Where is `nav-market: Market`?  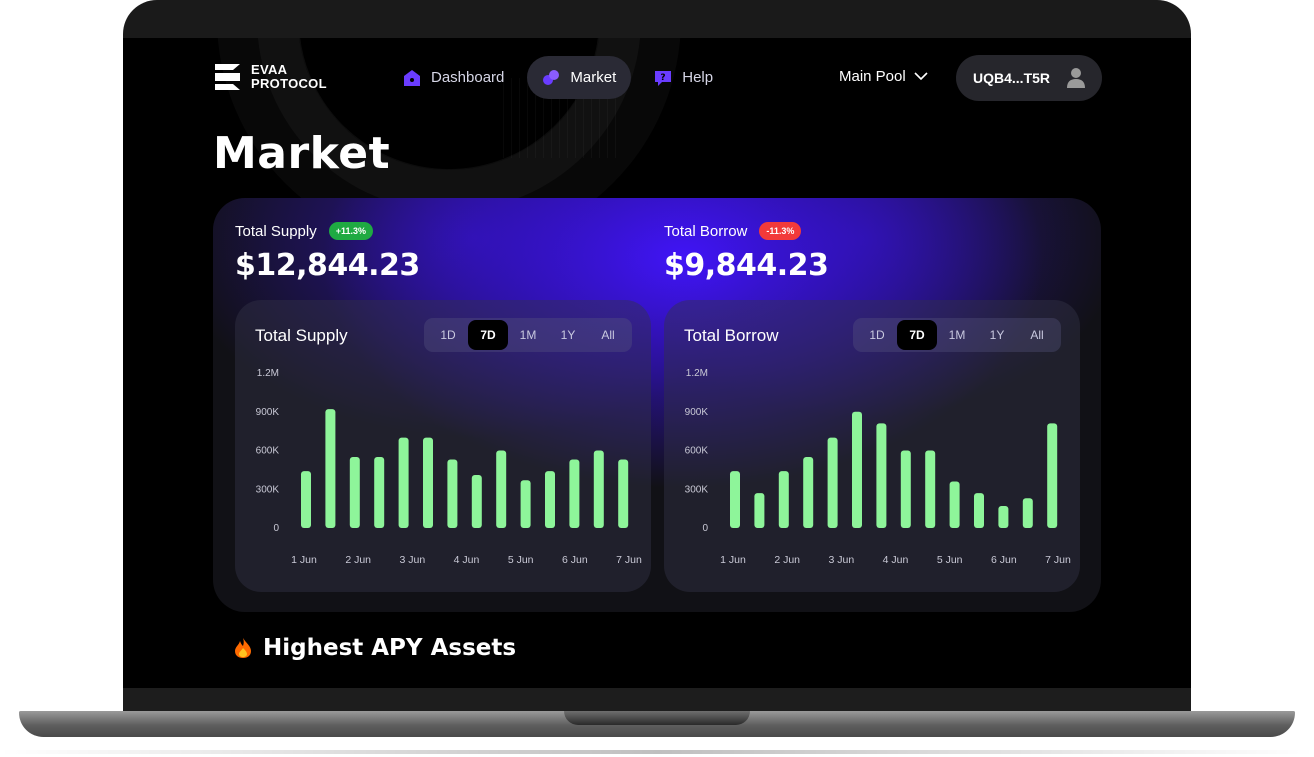 nav-market: Market is located at coordinates (579, 77).